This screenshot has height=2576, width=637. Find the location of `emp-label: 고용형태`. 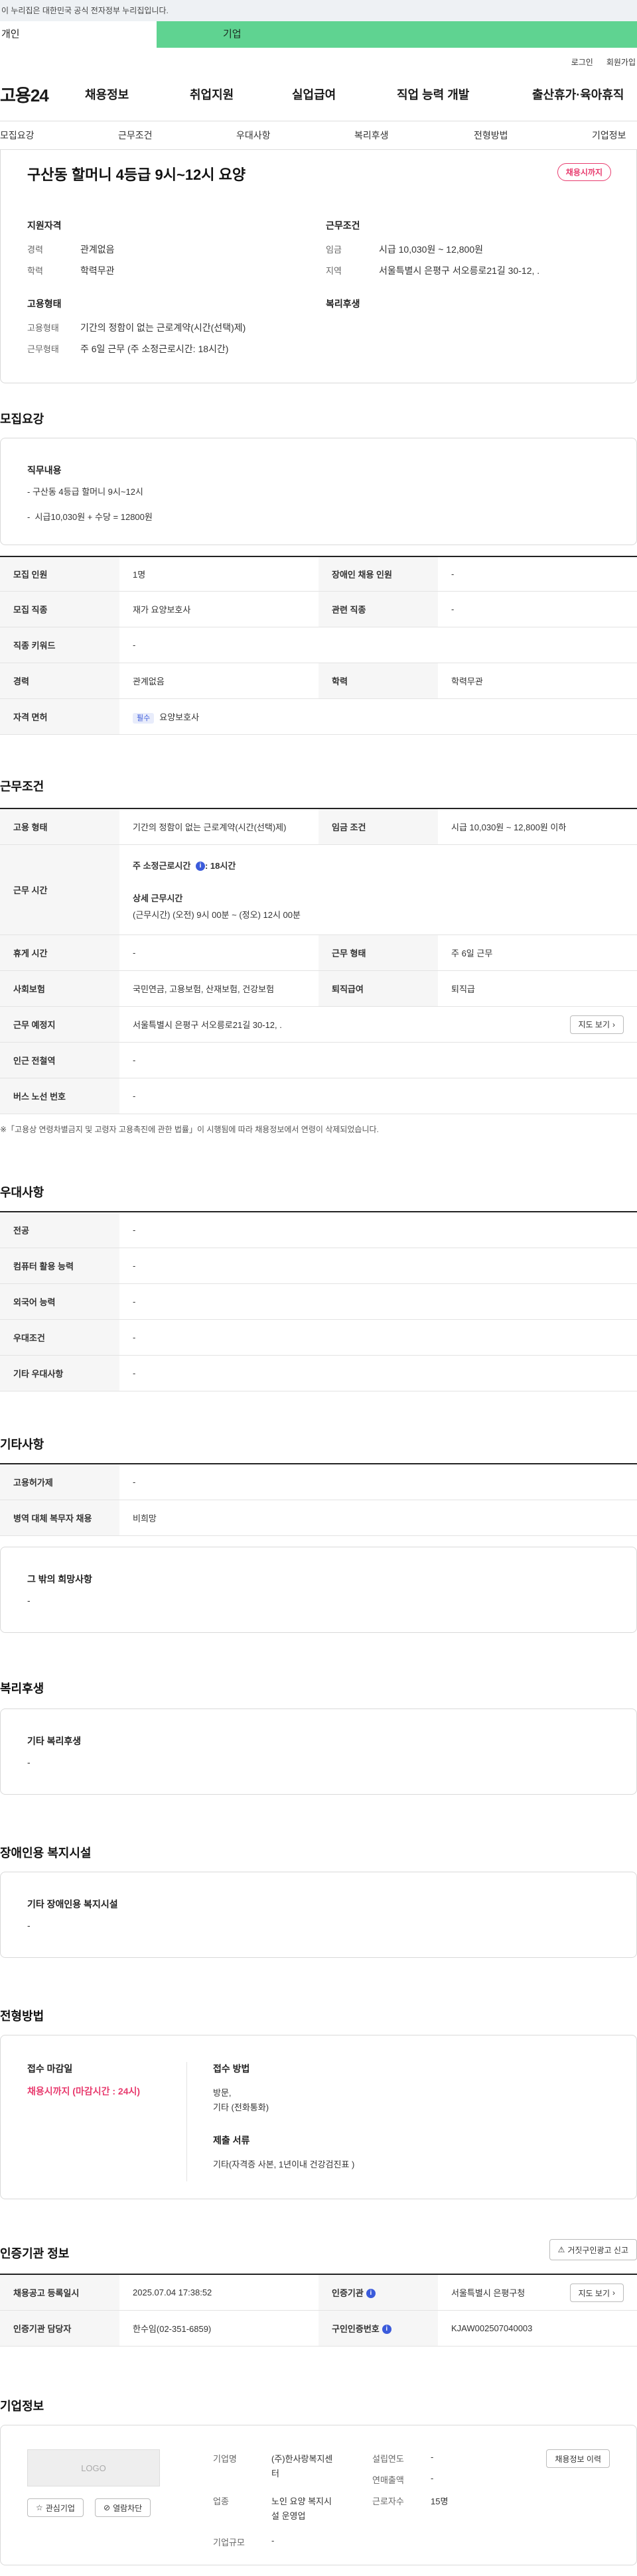

emp-label: 고용형태 is located at coordinates (43, 328).